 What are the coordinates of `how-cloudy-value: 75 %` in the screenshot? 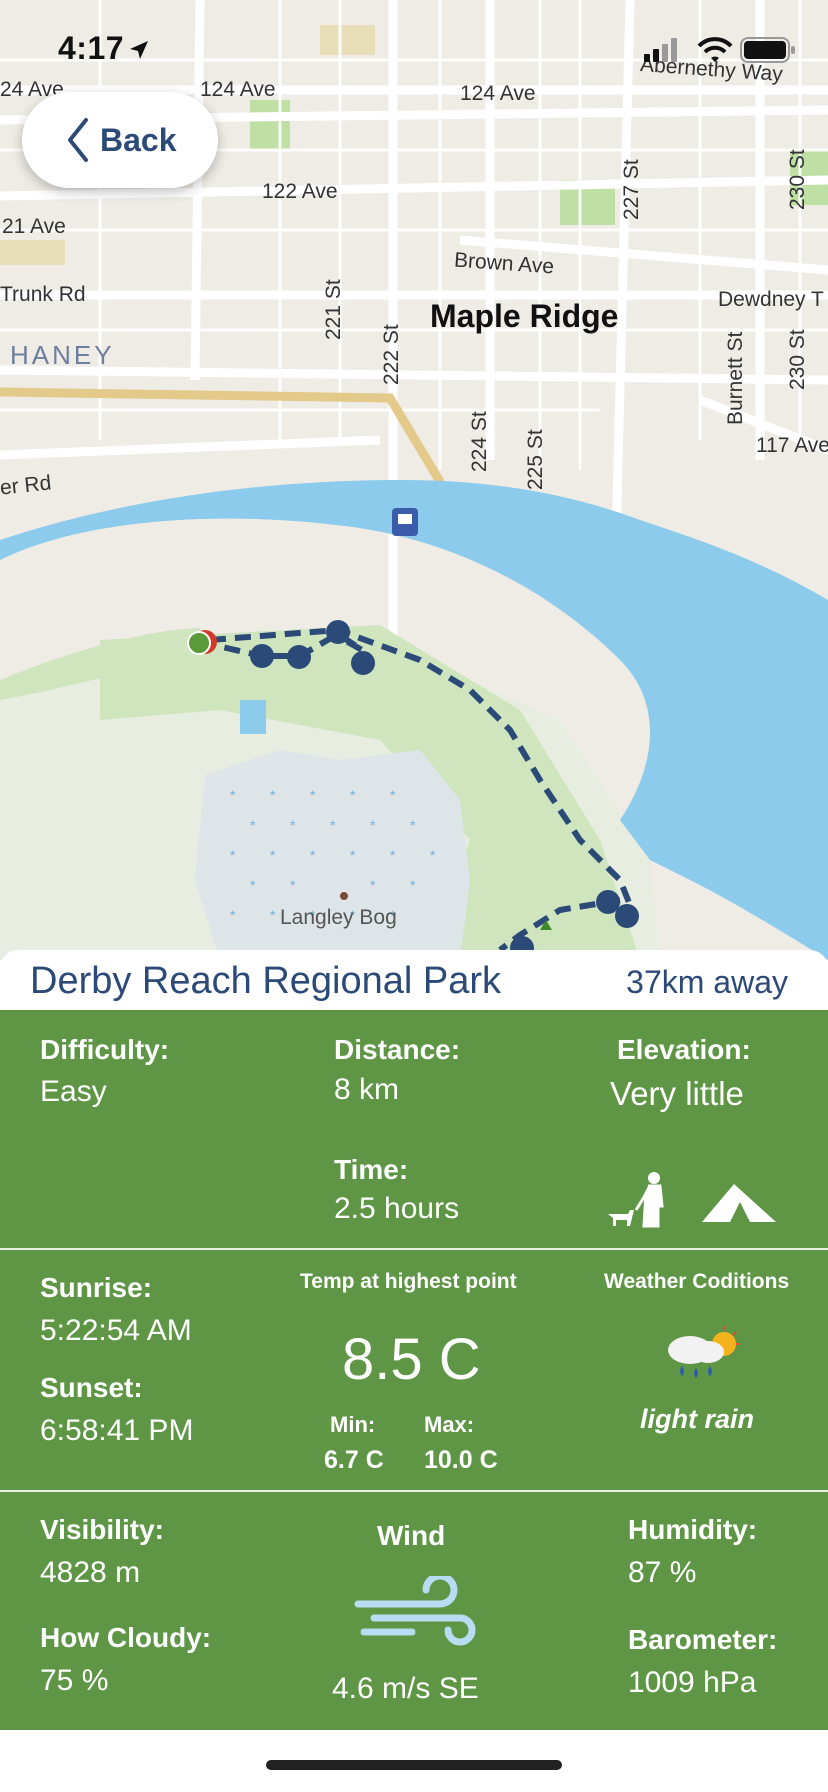 It's located at (74, 1680).